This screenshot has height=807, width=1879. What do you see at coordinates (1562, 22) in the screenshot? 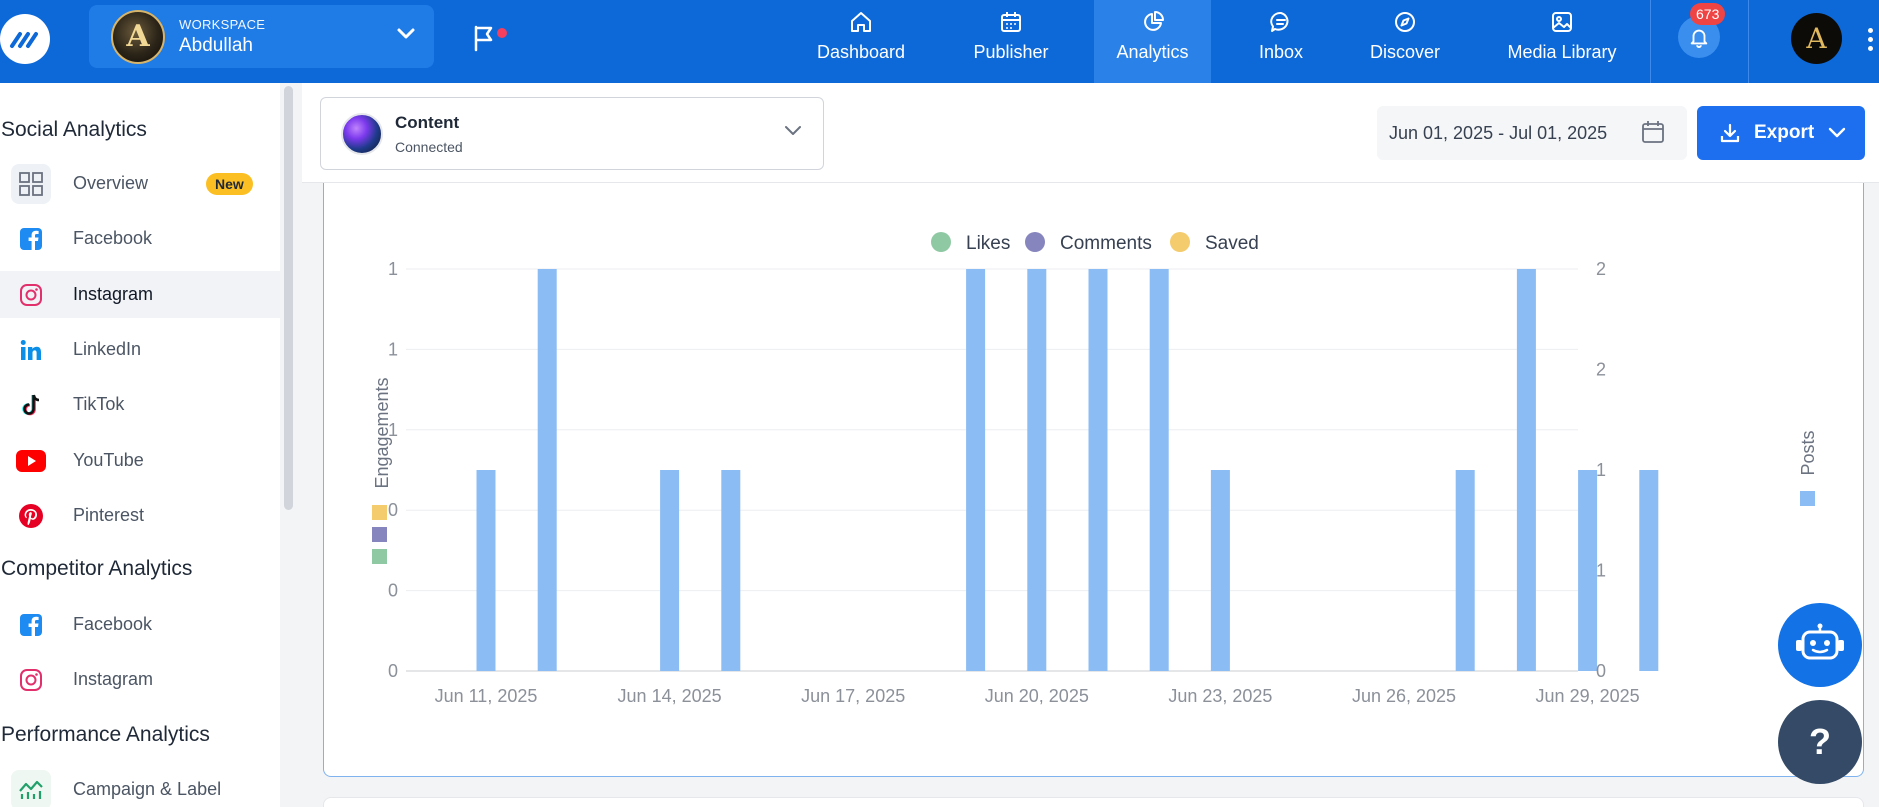
I see `image-icon` at bounding box center [1562, 22].